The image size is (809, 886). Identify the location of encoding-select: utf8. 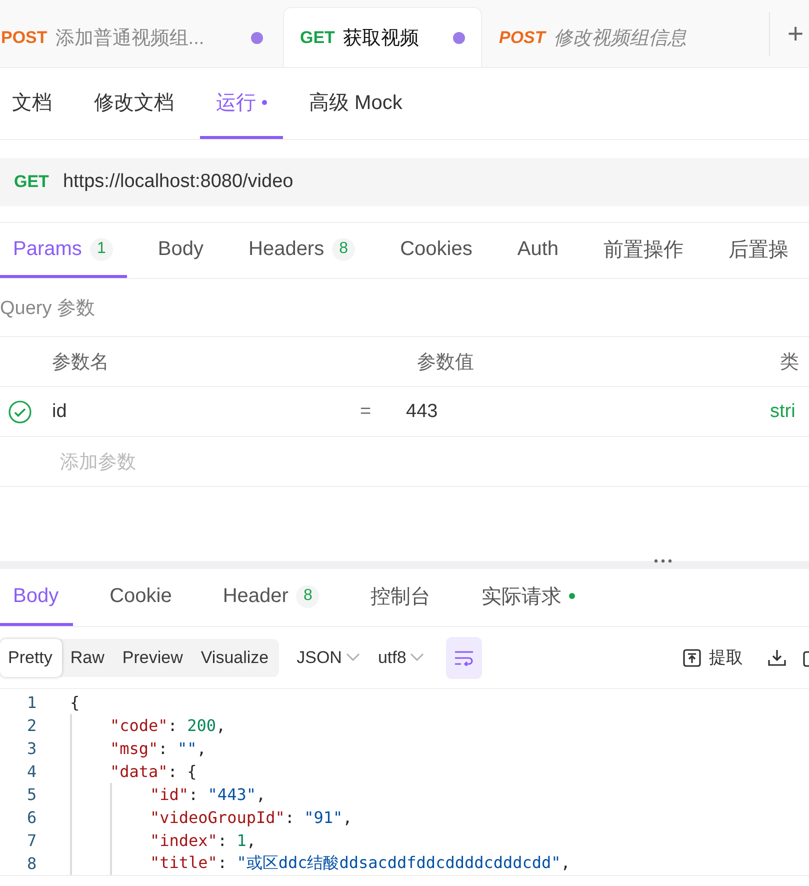
(401, 658).